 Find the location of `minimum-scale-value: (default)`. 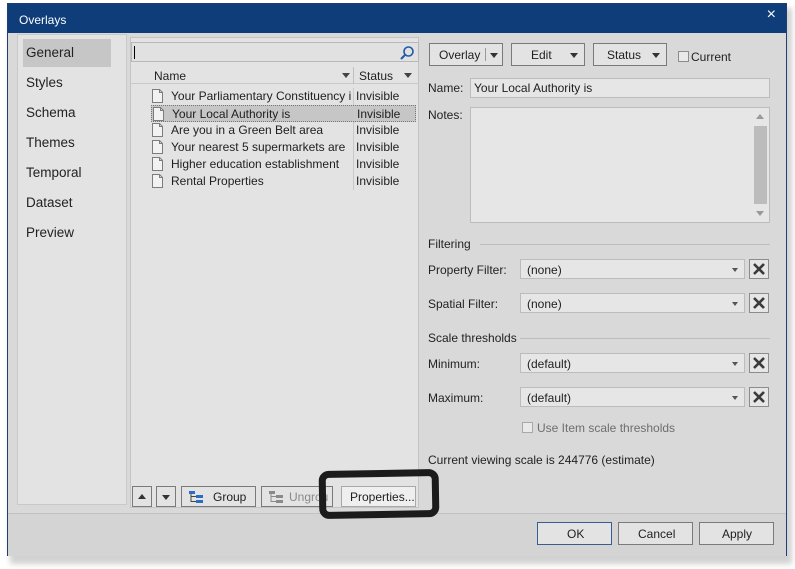

minimum-scale-value: (default) is located at coordinates (549, 364).